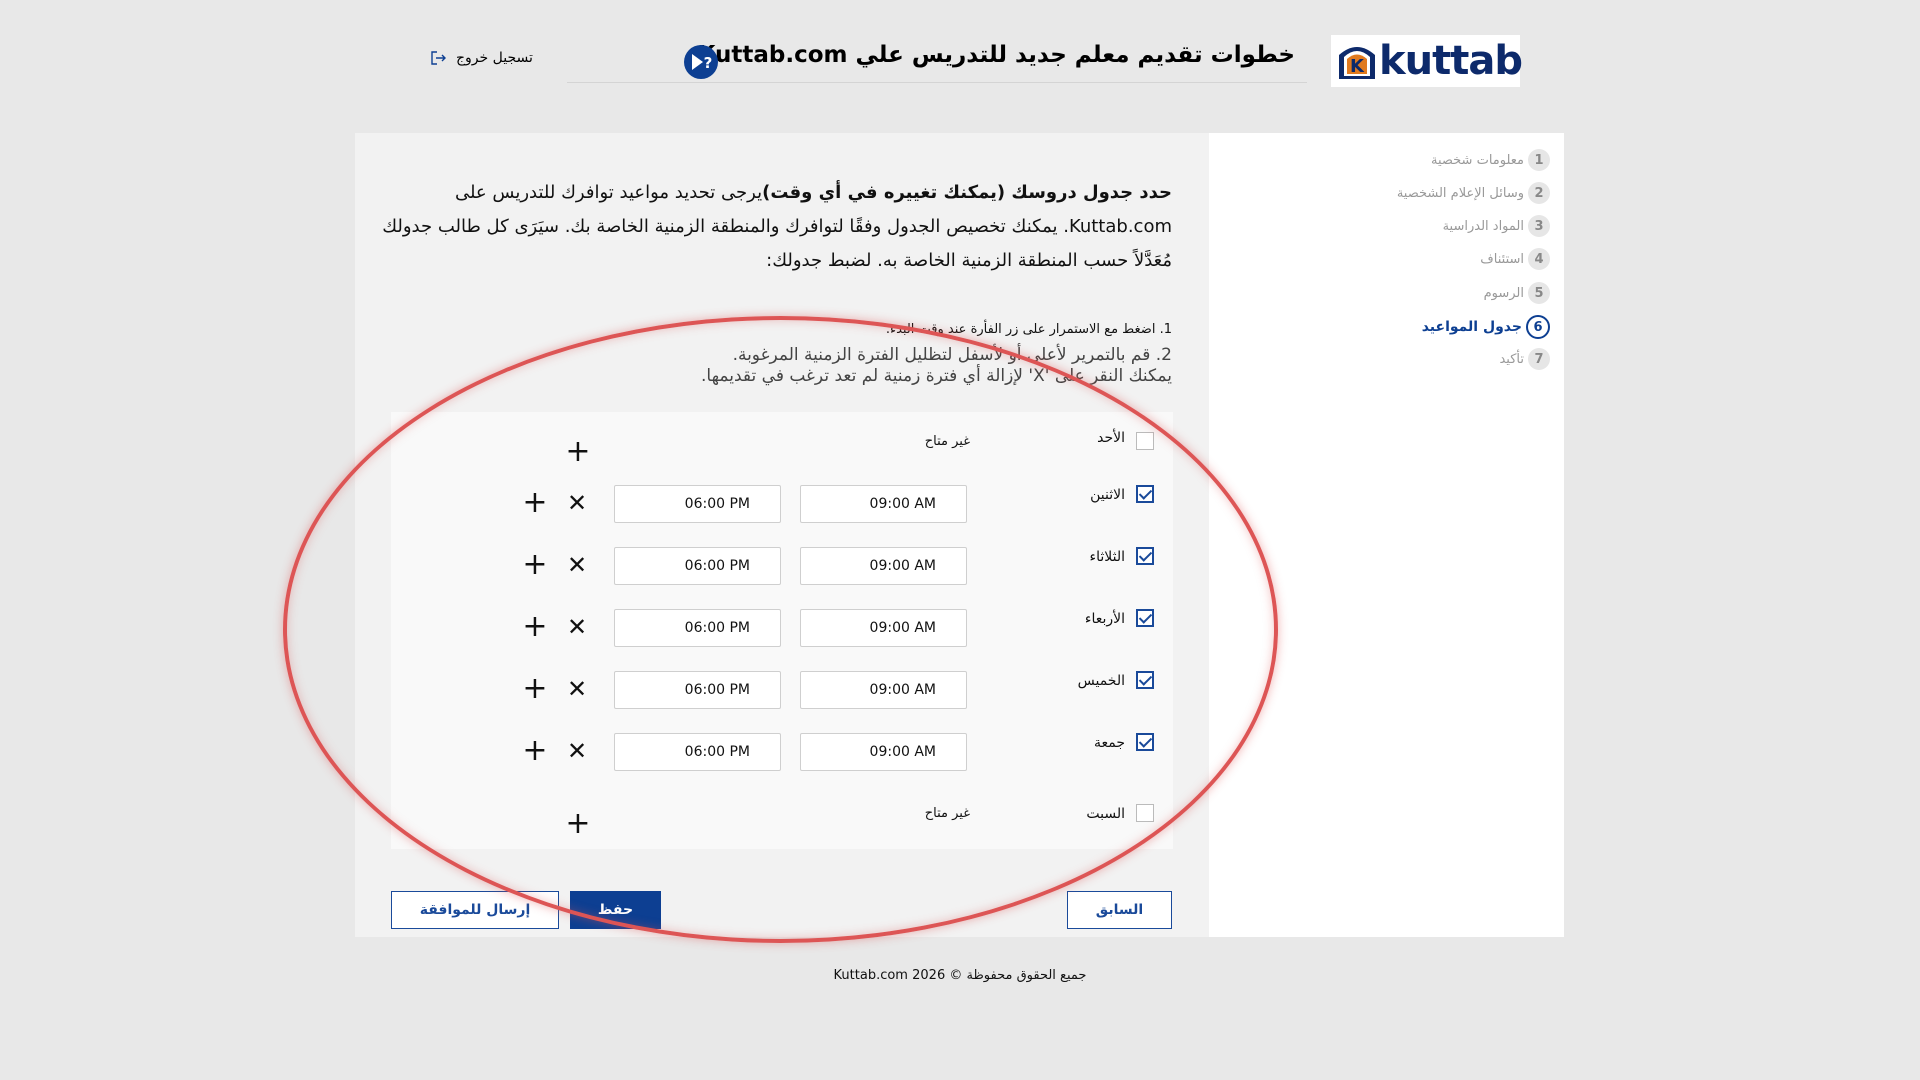  I want to click on step-label: استئناف, so click(1502, 259).